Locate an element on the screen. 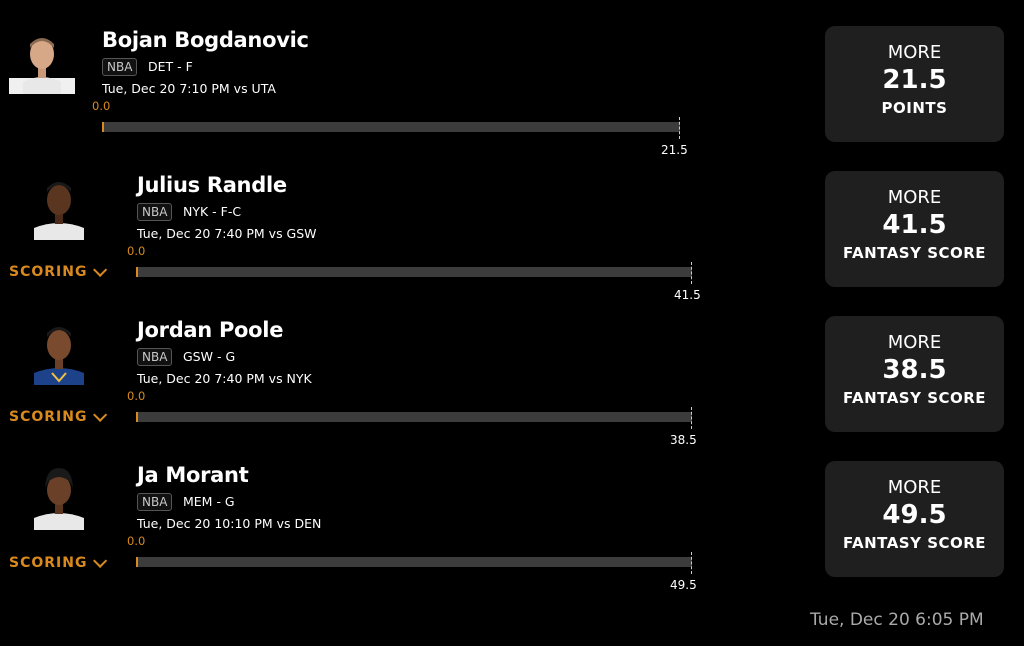  bar-end-label: 38.5 is located at coordinates (683, 440).